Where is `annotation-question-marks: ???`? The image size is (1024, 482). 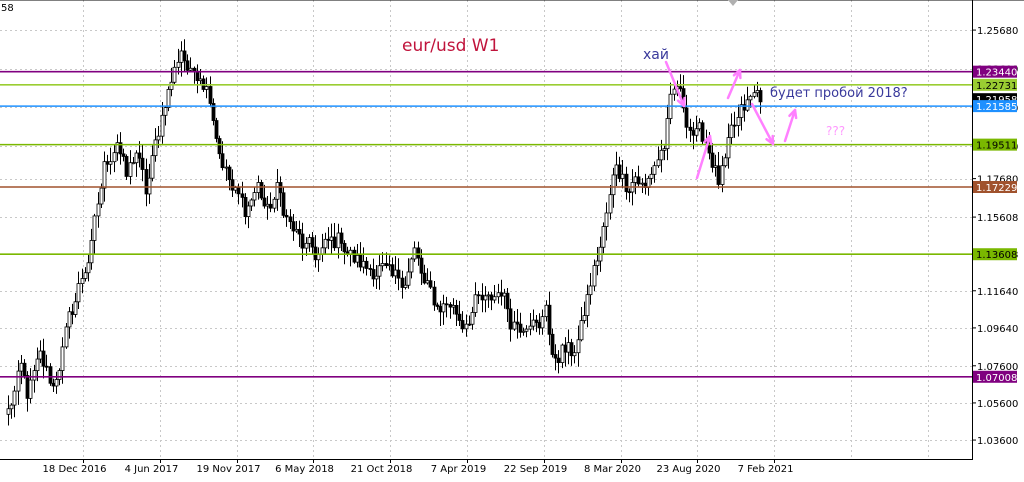 annotation-question-marks: ??? is located at coordinates (835, 131).